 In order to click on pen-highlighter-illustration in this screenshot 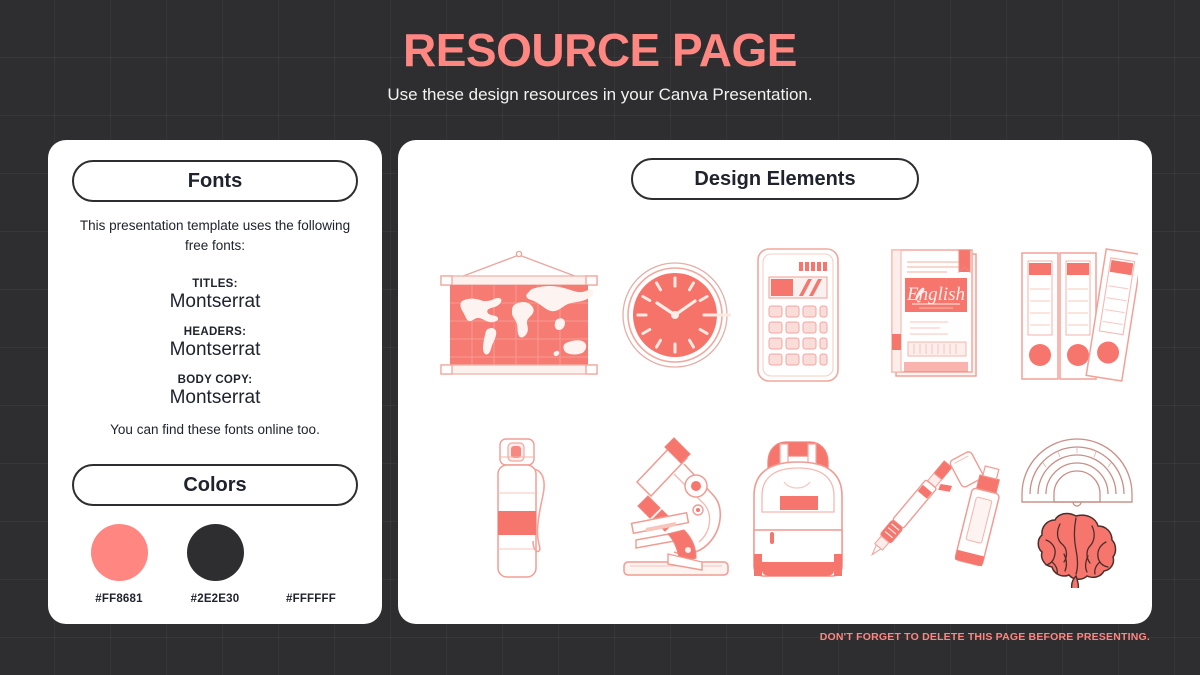, I will do `click(936, 508)`.